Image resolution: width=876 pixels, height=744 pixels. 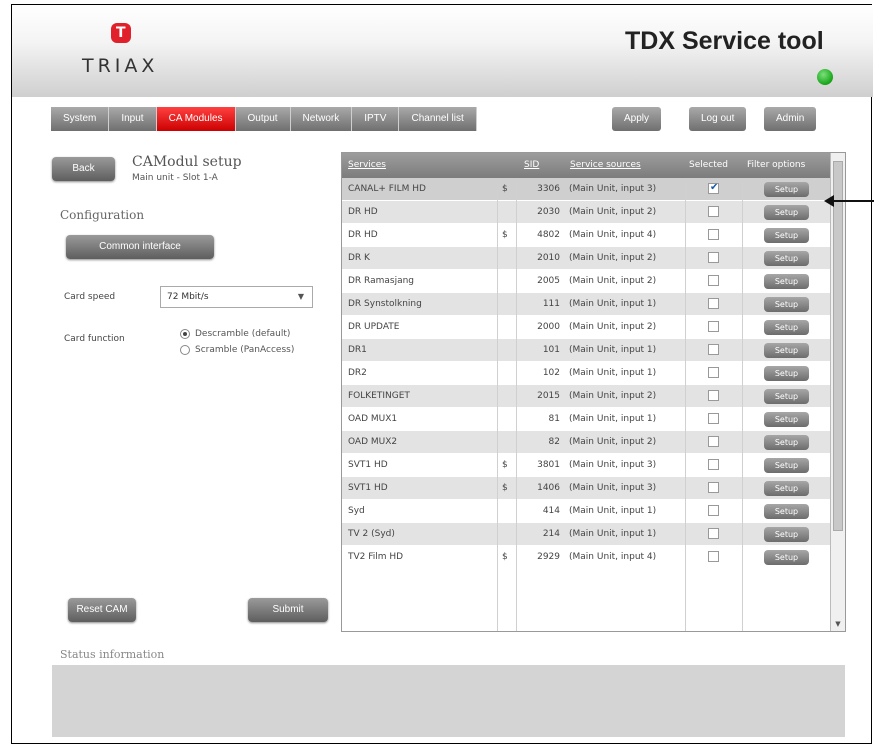 I want to click on scroll-down-icon: ▼, so click(x=838, y=624).